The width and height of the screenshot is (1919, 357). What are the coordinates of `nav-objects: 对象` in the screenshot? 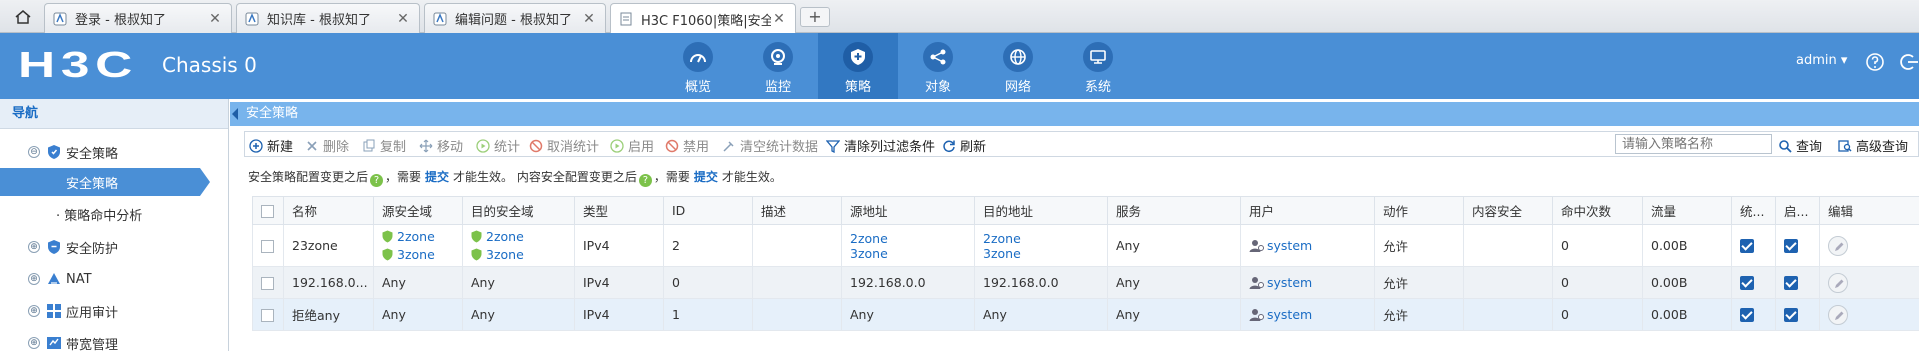 It's located at (938, 66).